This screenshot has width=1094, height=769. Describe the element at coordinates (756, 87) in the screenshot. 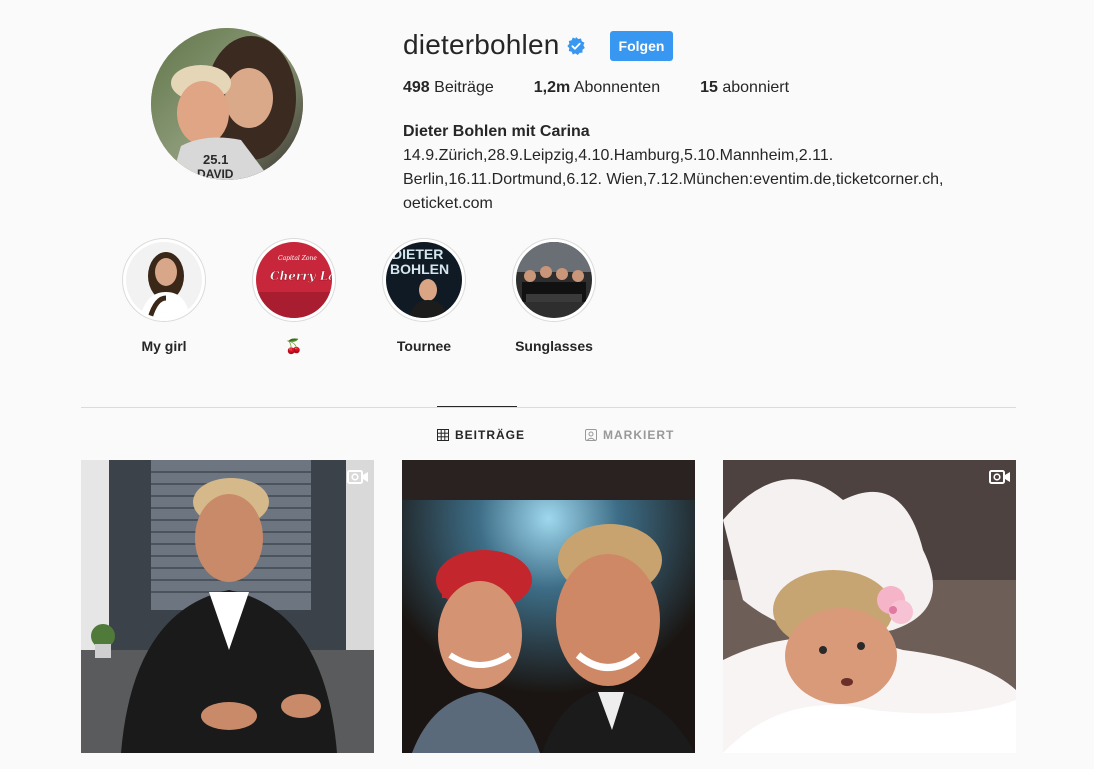

I see `following-label: abonniert` at that location.